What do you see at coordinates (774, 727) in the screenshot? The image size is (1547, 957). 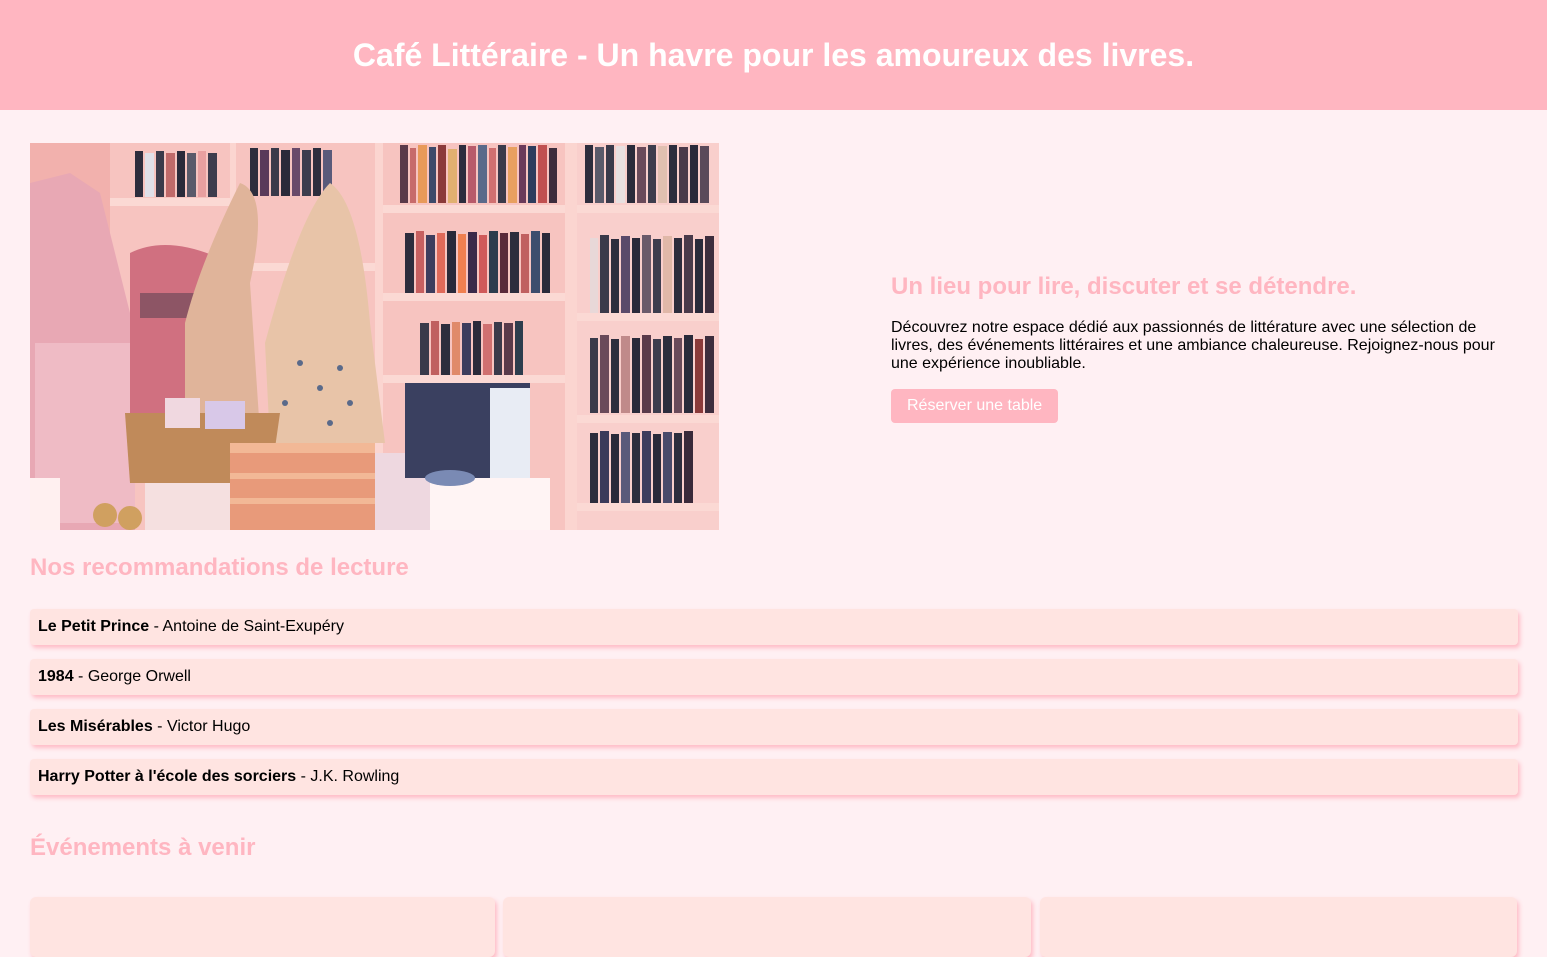 I see `list-item: Les Misérables - Victor Hugo` at bounding box center [774, 727].